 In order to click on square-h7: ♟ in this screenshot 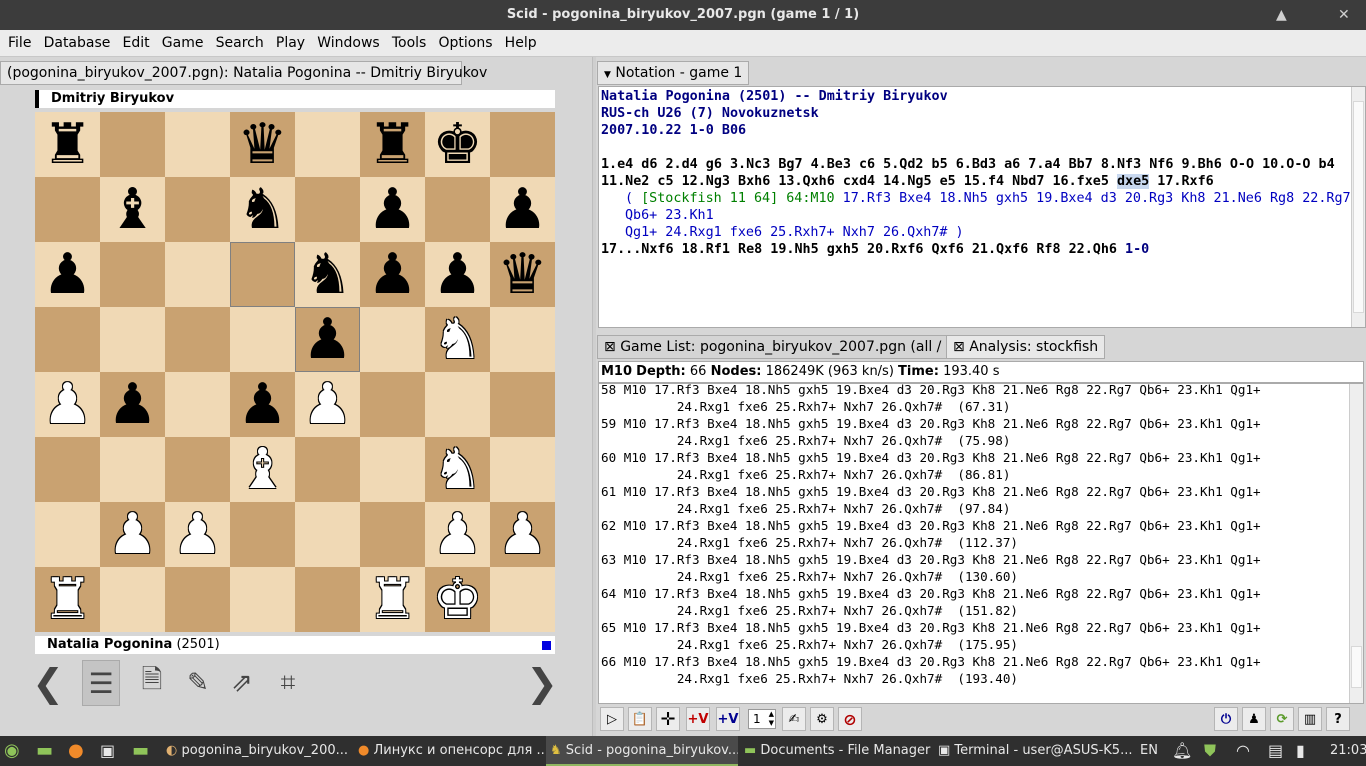, I will do `click(522, 209)`.